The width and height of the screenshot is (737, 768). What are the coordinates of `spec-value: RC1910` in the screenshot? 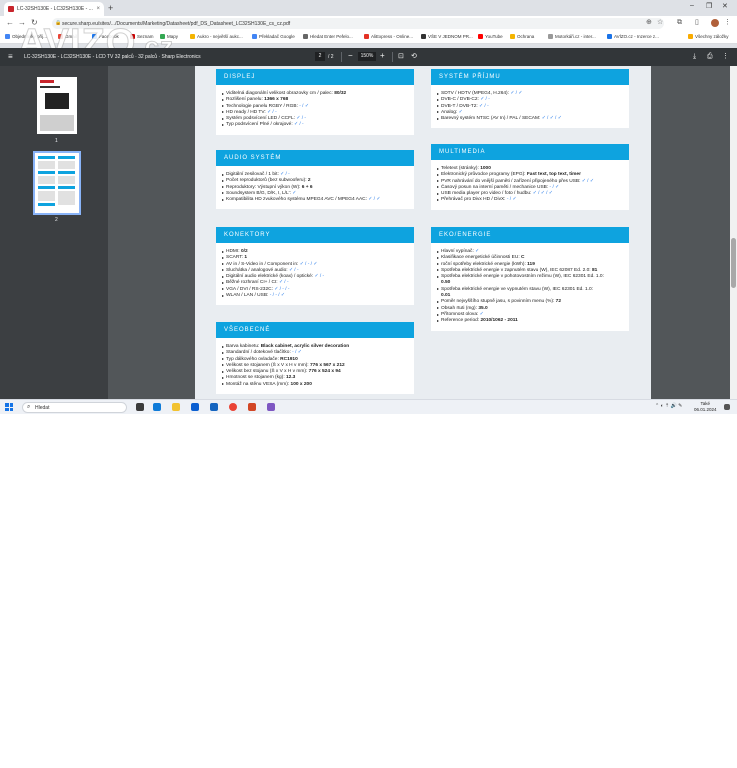 It's located at (289, 359).